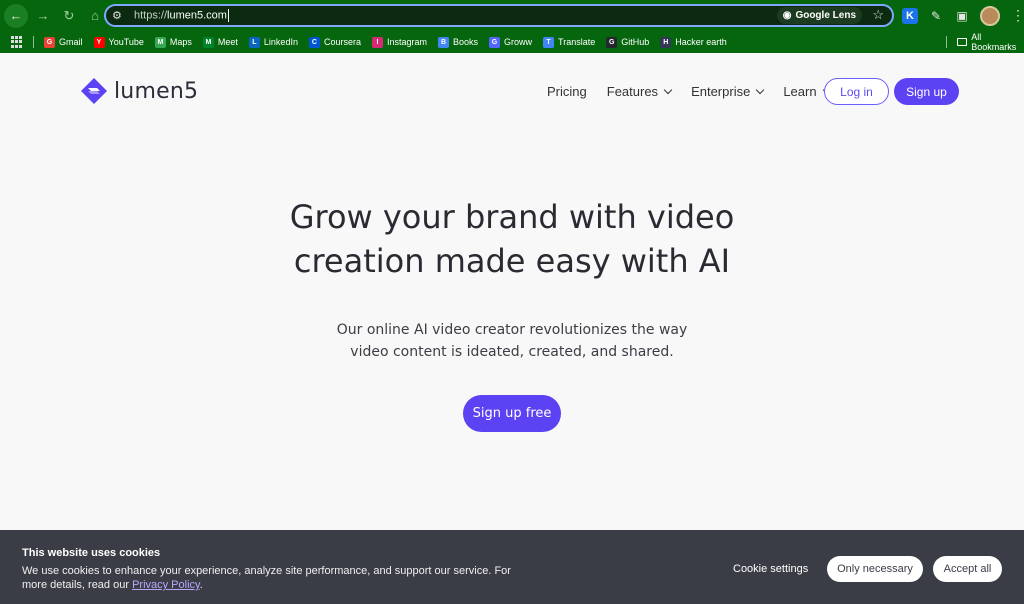  I want to click on bookmark-item: C Coursera, so click(334, 42).